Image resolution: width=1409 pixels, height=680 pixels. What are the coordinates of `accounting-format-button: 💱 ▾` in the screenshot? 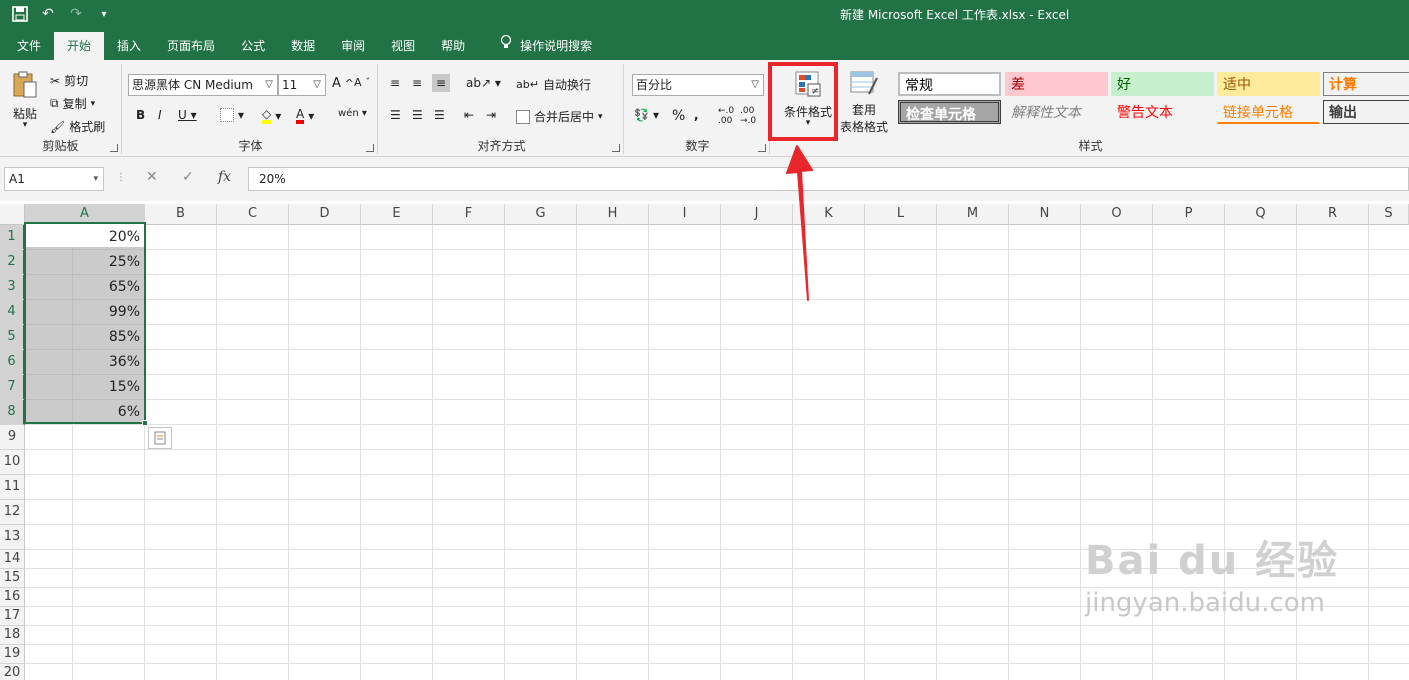 It's located at (646, 115).